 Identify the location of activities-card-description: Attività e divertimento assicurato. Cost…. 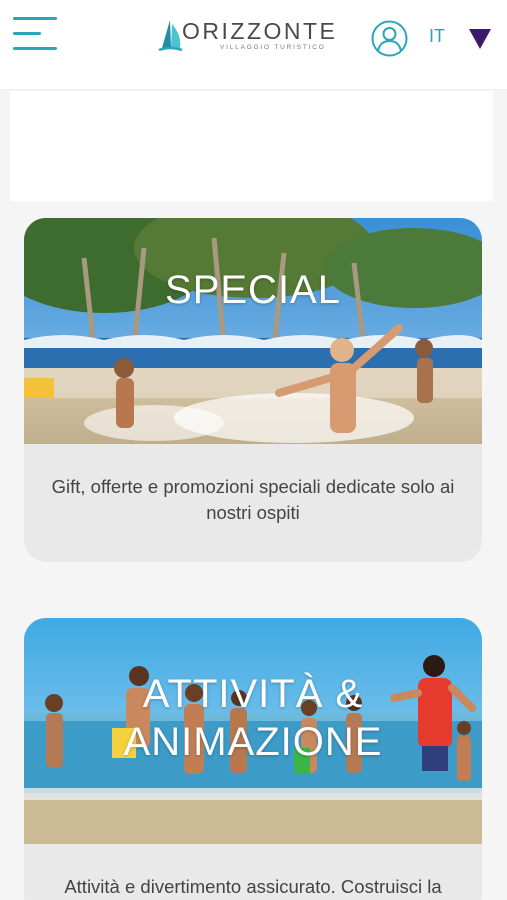
(253, 886).